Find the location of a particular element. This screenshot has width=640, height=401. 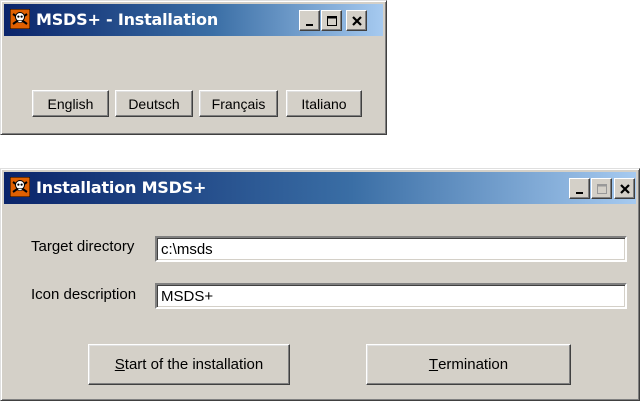

target-directory-input: c:\msds is located at coordinates (391, 249).